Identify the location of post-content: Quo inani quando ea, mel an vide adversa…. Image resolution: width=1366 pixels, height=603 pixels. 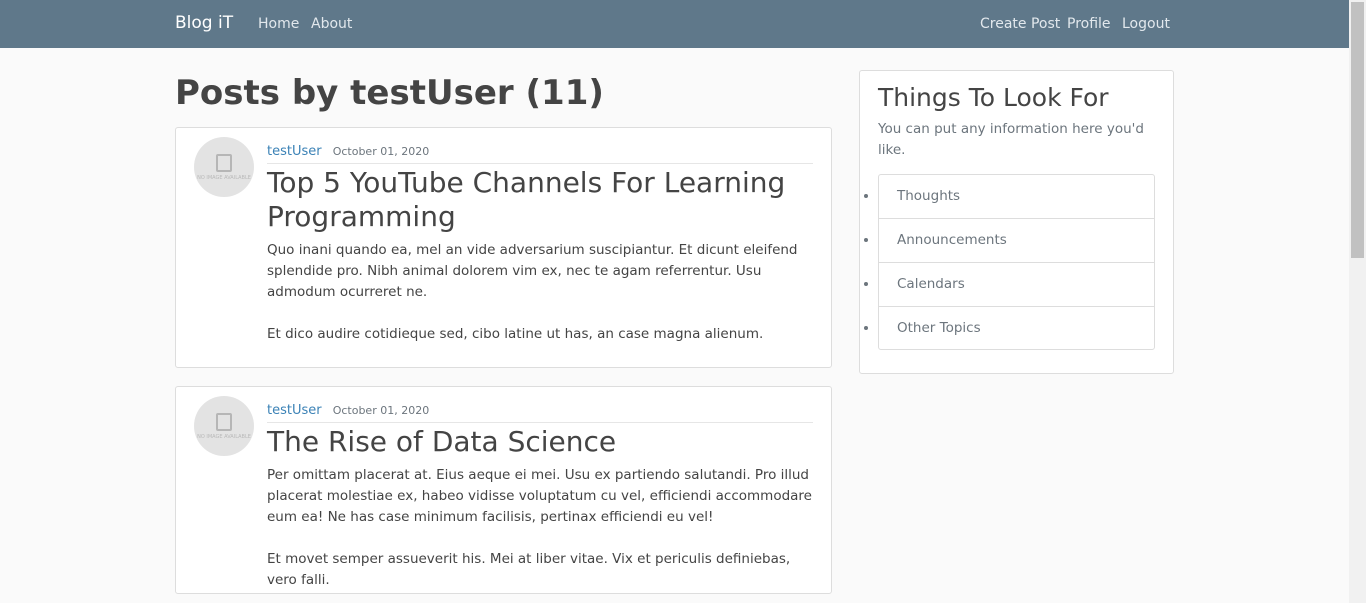
(540, 292).